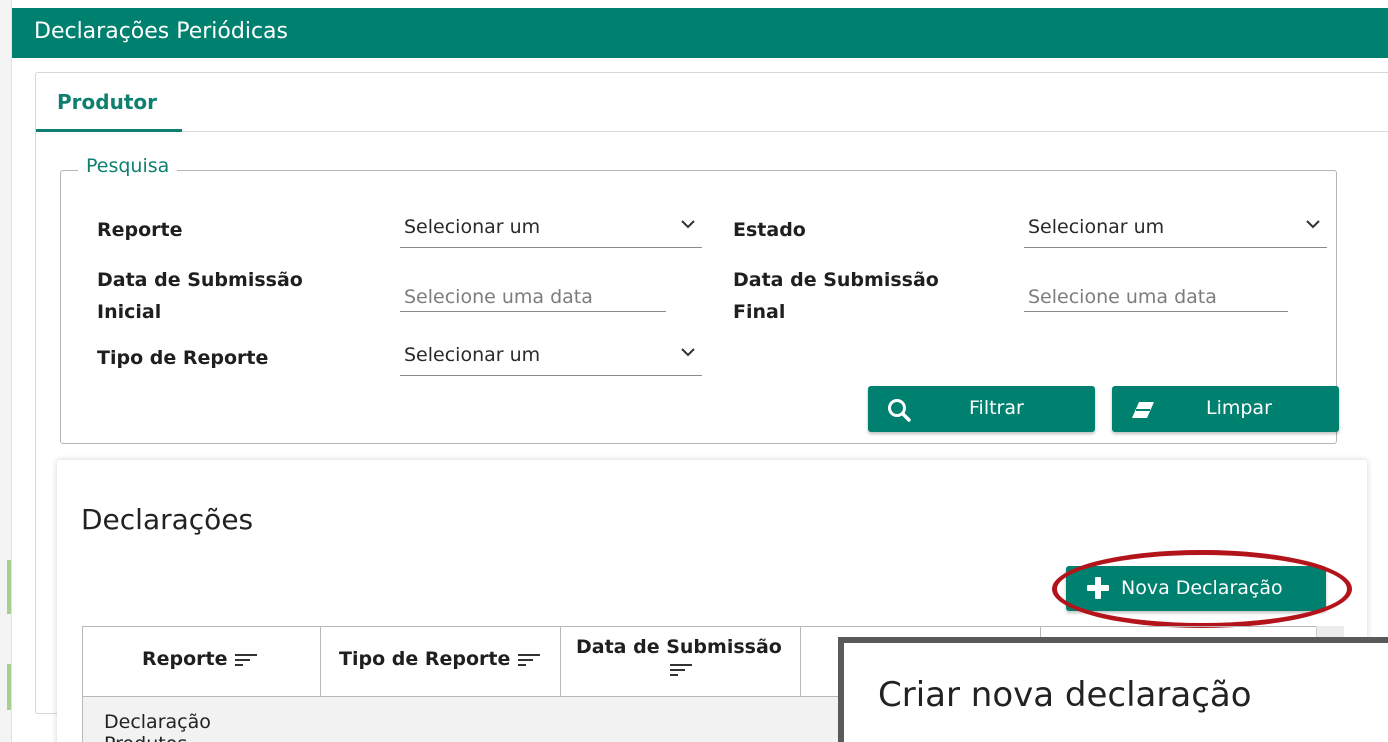 The height and width of the screenshot is (742, 1388). Describe the element at coordinates (140, 230) in the screenshot. I see `reporte-label: Reporte` at that location.